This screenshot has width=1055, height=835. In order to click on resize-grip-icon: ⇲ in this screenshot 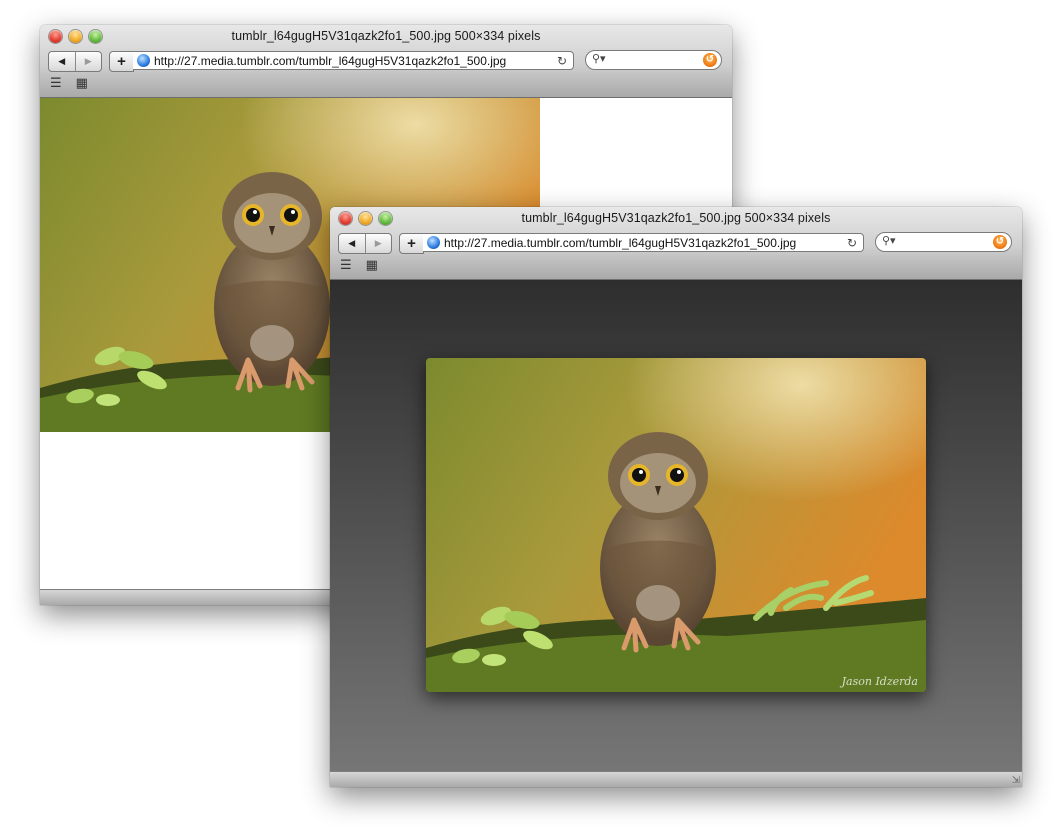, I will do `click(1016, 780)`.